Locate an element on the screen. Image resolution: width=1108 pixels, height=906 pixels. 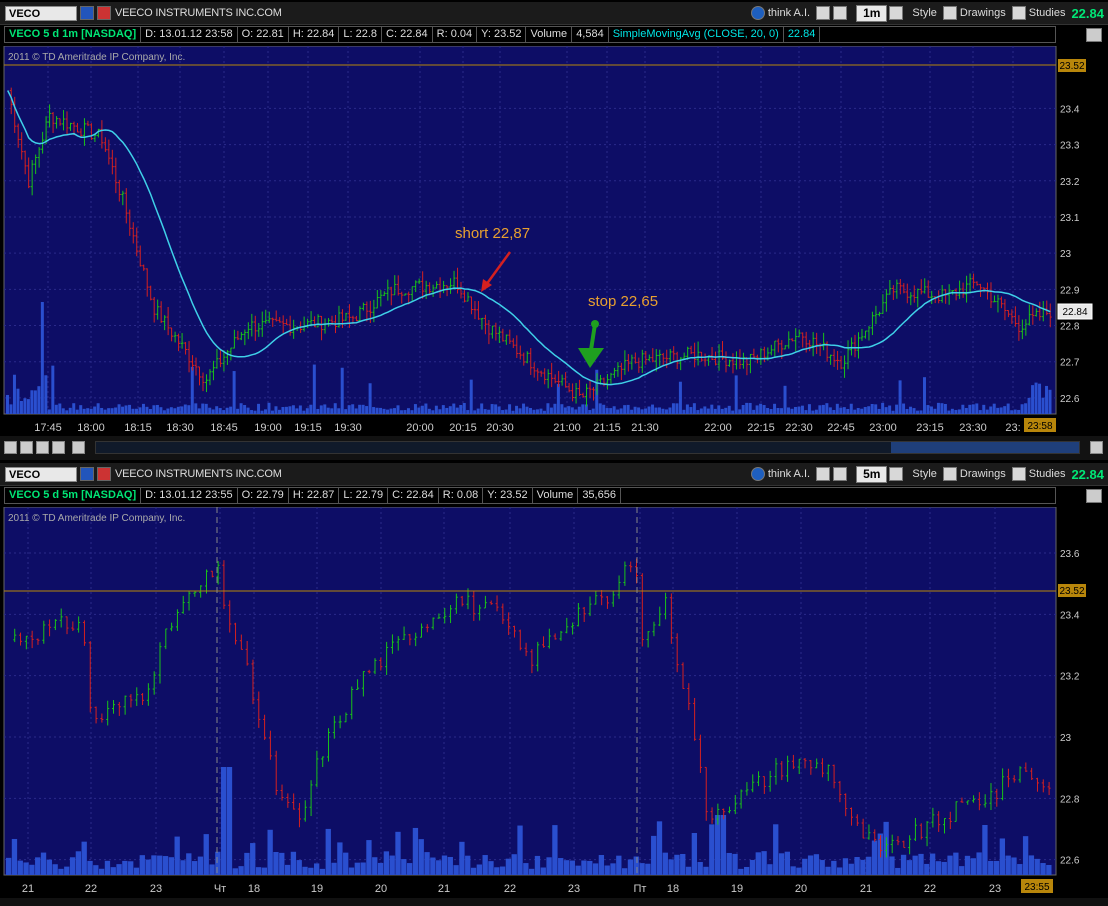
symbol-input: VECO is located at coordinates (41, 13).